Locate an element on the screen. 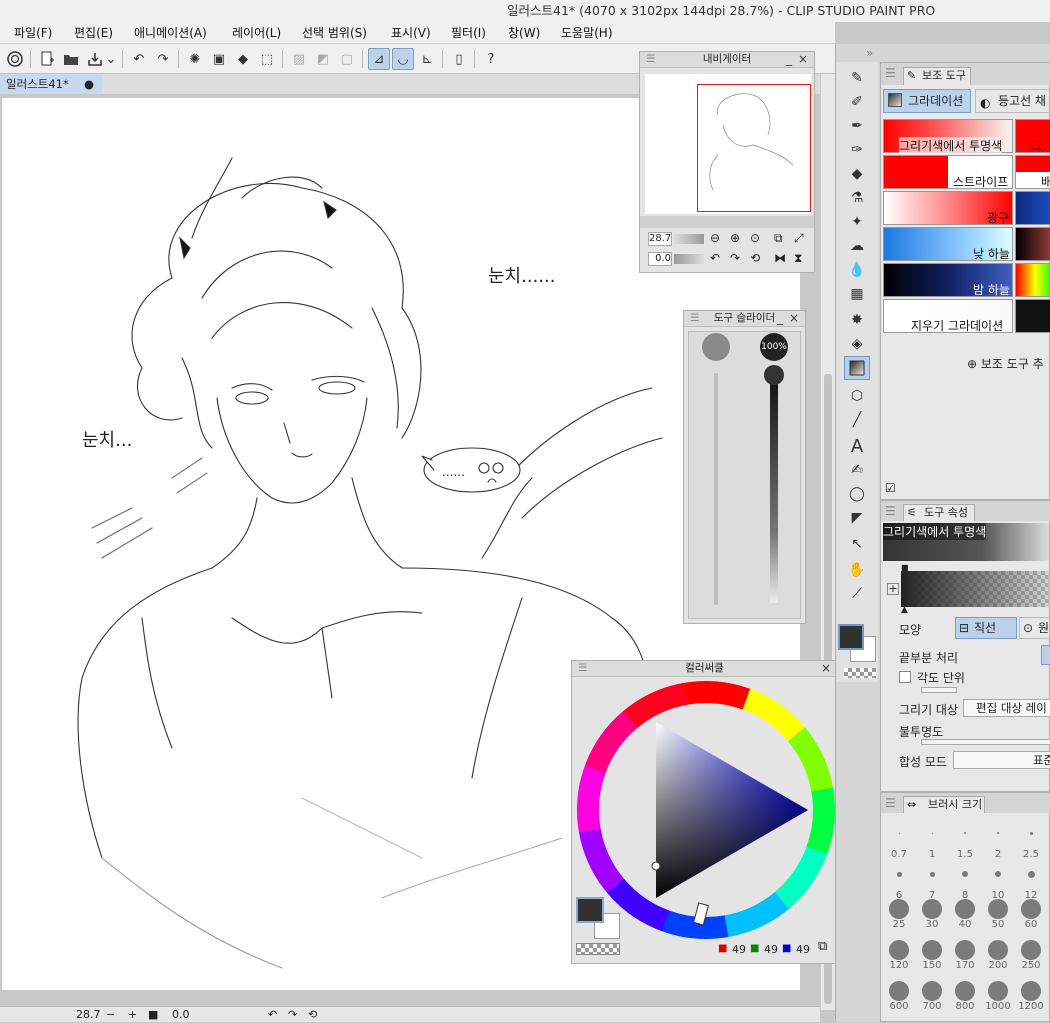 This screenshot has height=1023, width=1050. status-zoom: 28.7 is located at coordinates (88, 1014).